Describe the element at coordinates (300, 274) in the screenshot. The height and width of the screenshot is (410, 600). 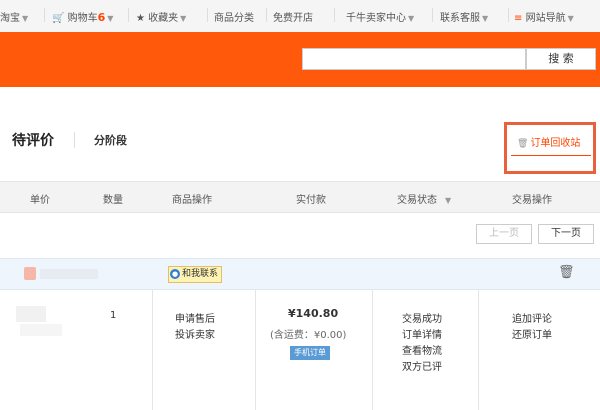
I see `order-shop-bar: ● 和我联系 🗑` at that location.